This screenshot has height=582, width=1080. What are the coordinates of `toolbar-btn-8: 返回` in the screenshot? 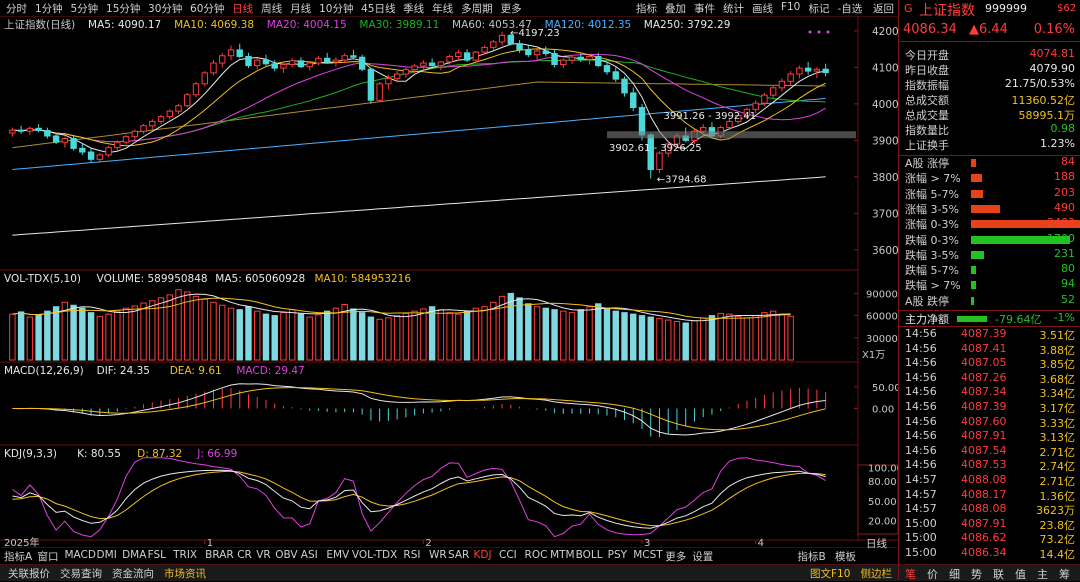 It's located at (883, 8).